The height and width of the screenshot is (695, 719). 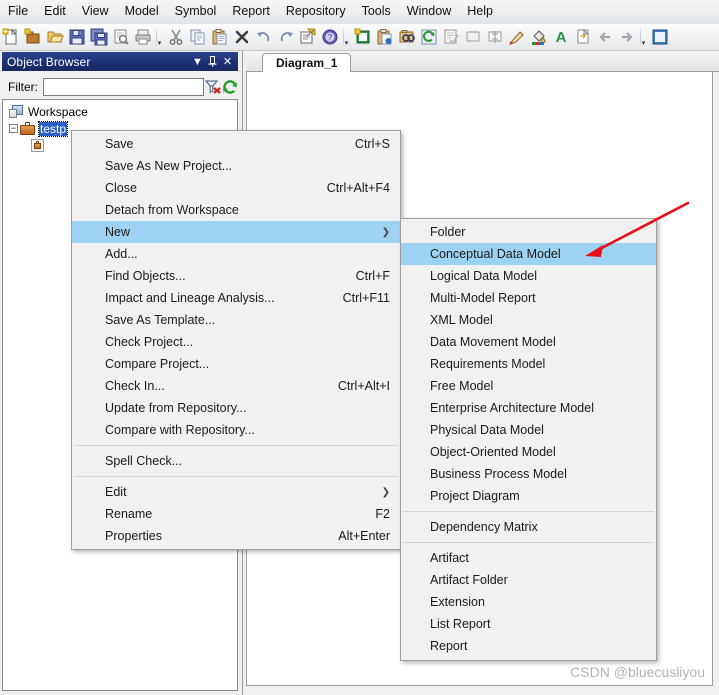 What do you see at coordinates (307, 63) in the screenshot?
I see `tab-diagram-1: Diagram_1` at bounding box center [307, 63].